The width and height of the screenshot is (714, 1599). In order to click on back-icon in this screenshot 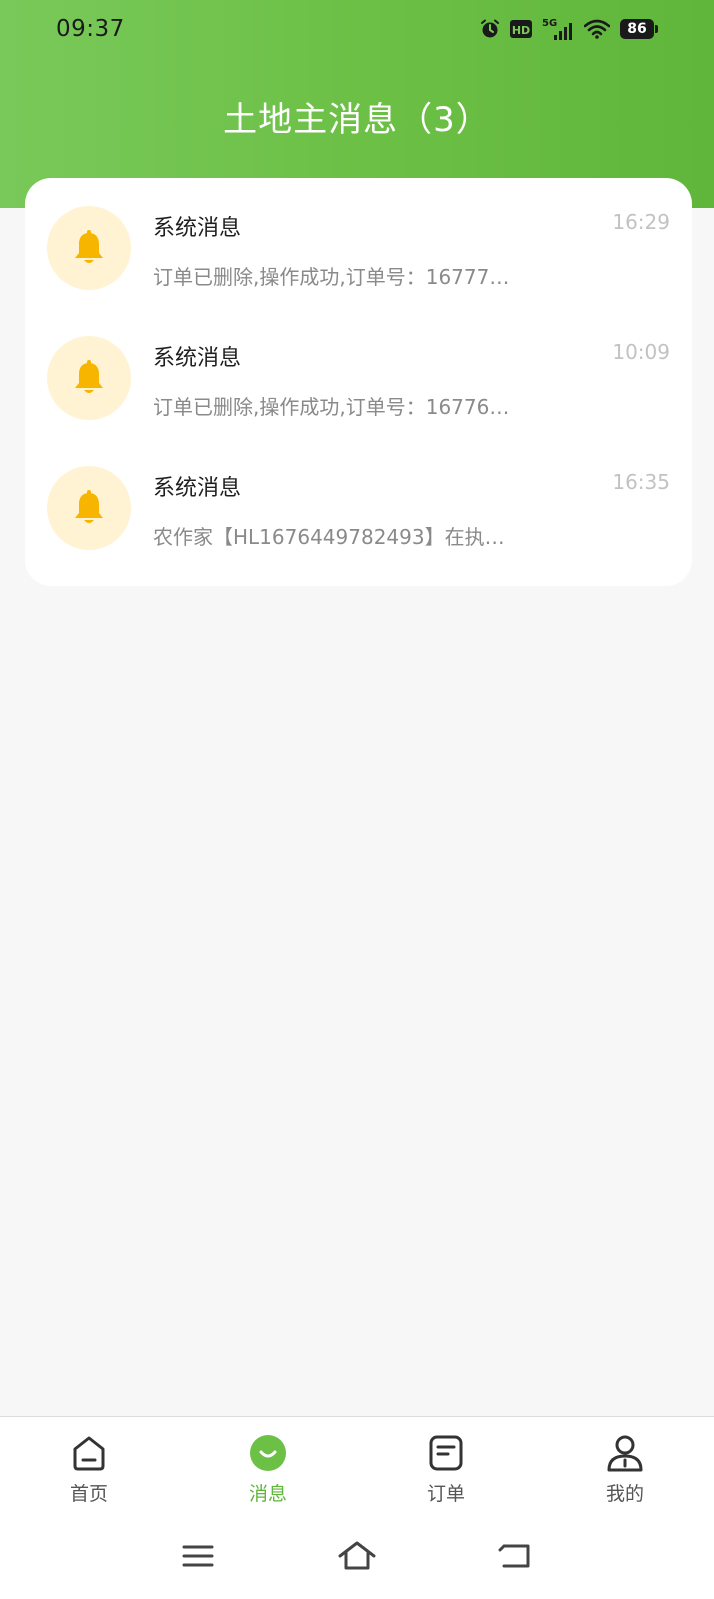, I will do `click(514, 1556)`.